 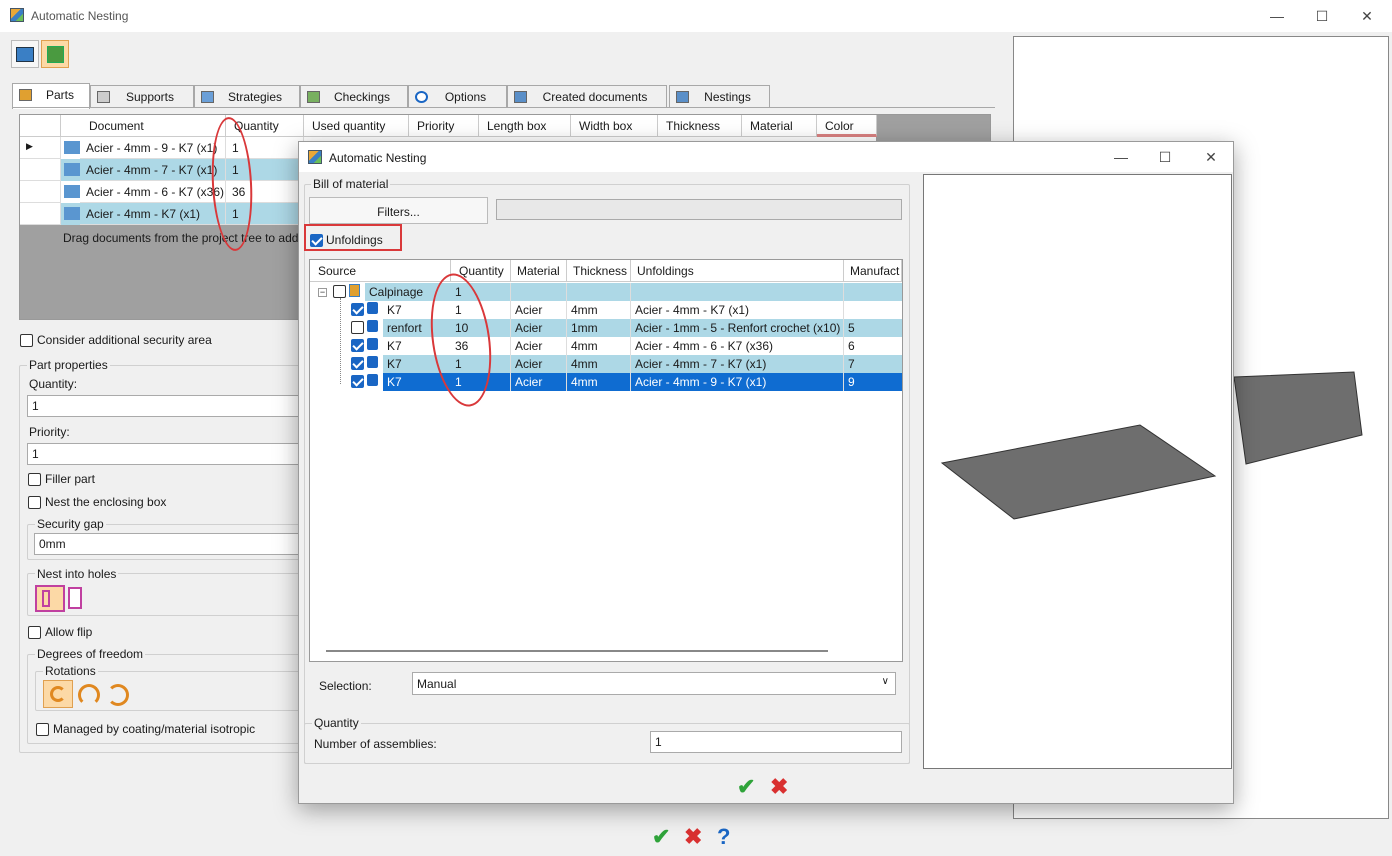 What do you see at coordinates (587, 96) in the screenshot?
I see `tab-created-documents: Created documents` at bounding box center [587, 96].